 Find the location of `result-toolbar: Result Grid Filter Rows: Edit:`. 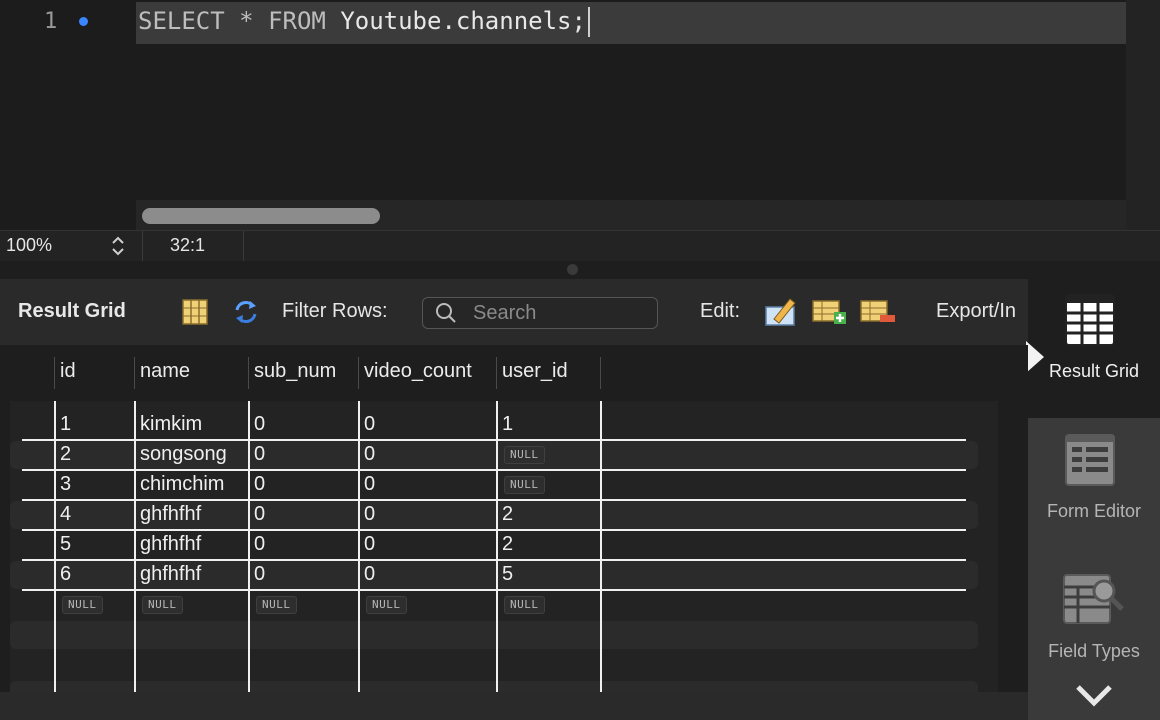

result-toolbar: Result Grid Filter Rows: Edit: is located at coordinates (514, 312).